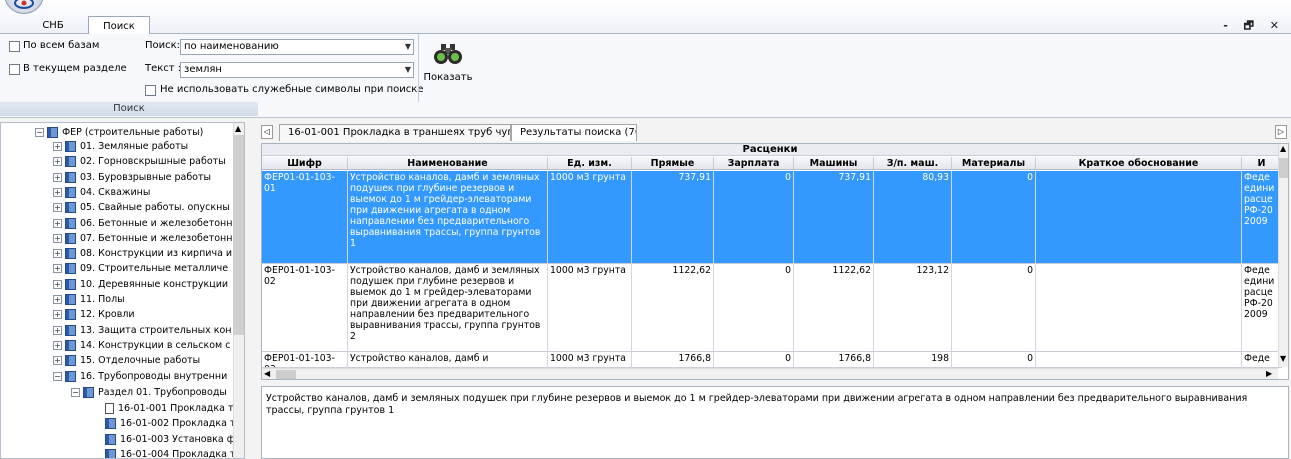 This screenshot has height=459, width=1291. I want to click on tree-item: +06. Бетонные и железобетонн, so click(142, 223).